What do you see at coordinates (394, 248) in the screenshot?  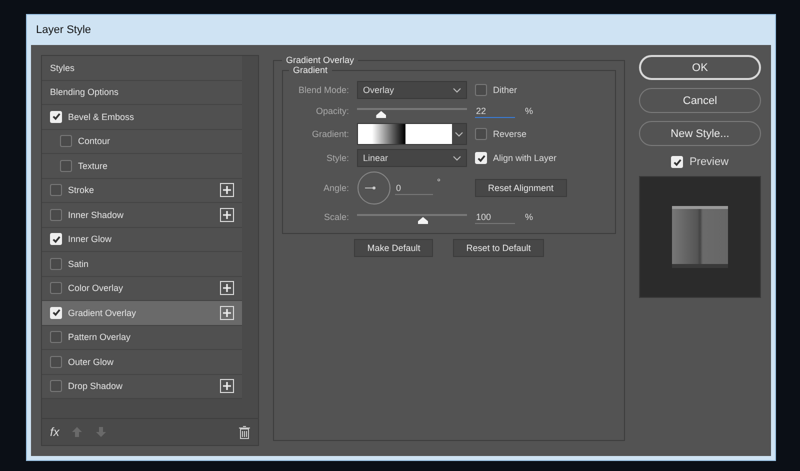 I see `default-button: Make Default` at bounding box center [394, 248].